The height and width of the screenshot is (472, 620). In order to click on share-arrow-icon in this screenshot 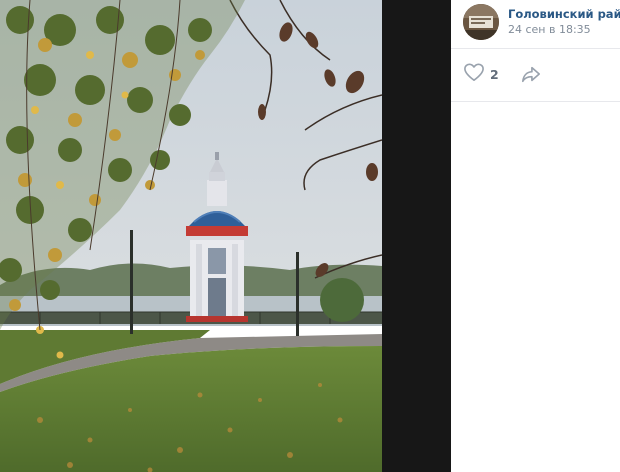, I will do `click(531, 77)`.